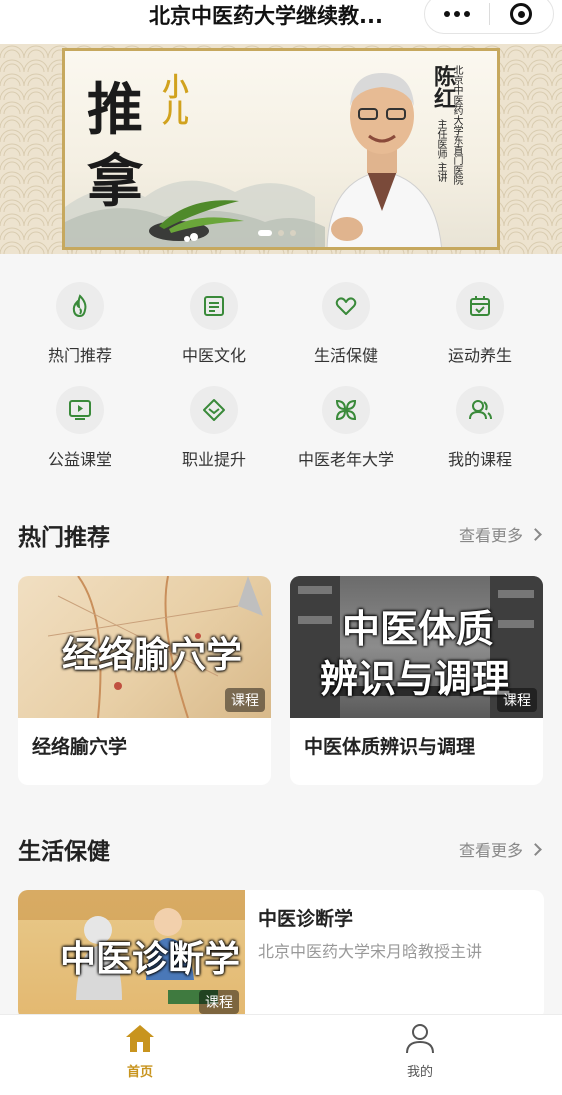  What do you see at coordinates (345, 459) in the screenshot?
I see `category-label: 中医老年大学` at bounding box center [345, 459].